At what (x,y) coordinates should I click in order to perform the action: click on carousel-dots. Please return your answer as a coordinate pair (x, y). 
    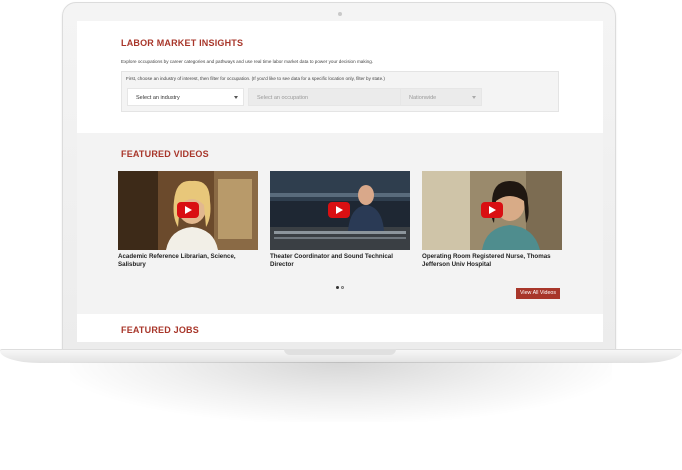
    Looking at the image, I should click on (341, 285).